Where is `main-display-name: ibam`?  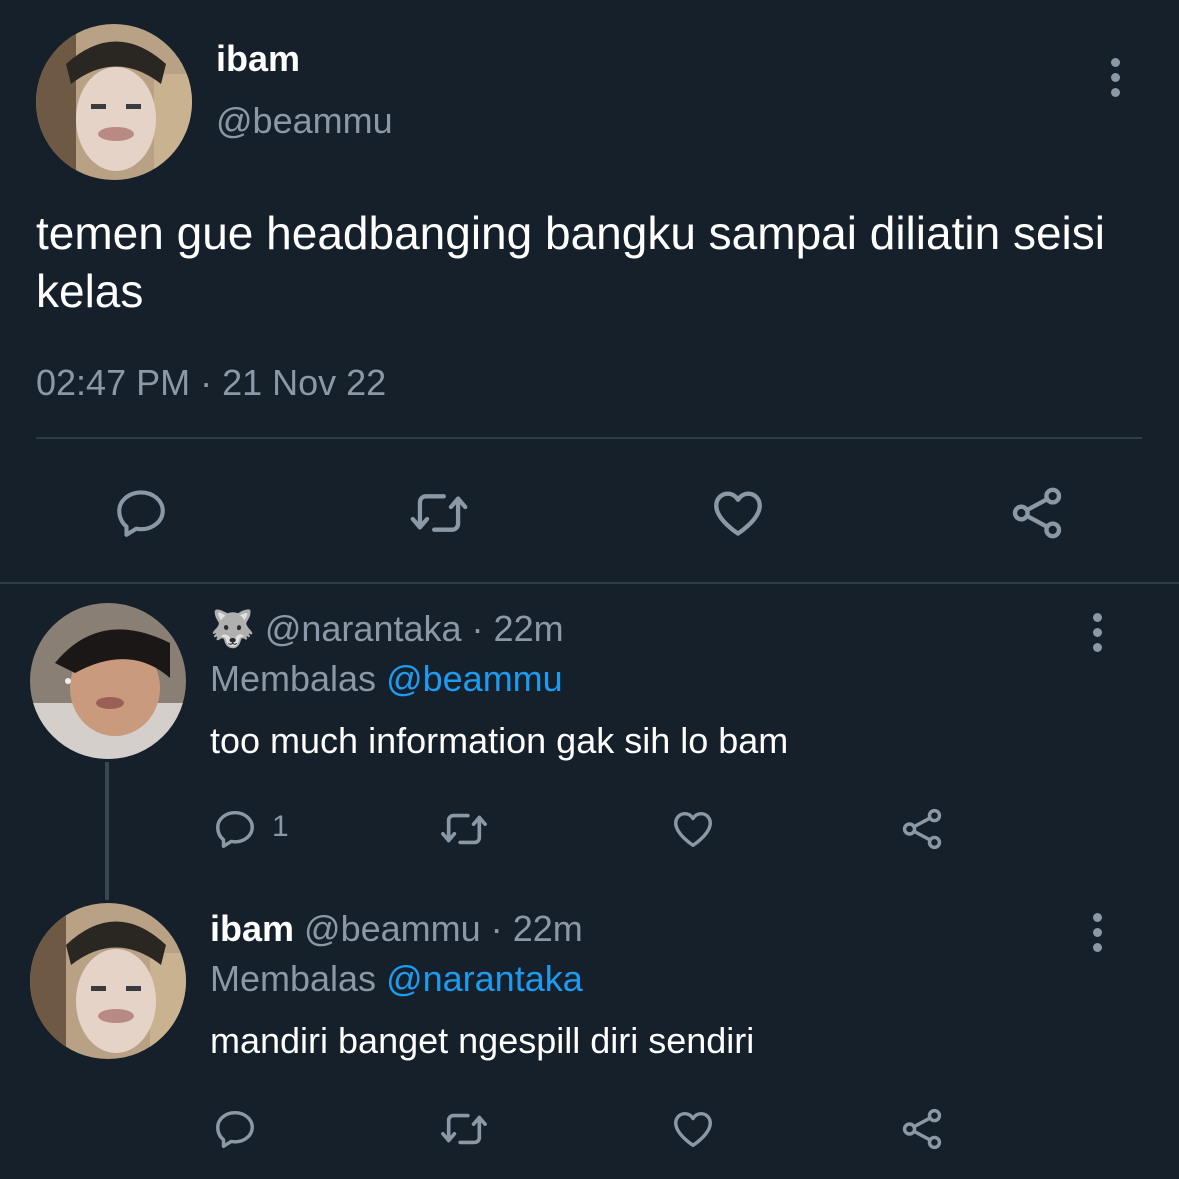
main-display-name: ibam is located at coordinates (258, 59).